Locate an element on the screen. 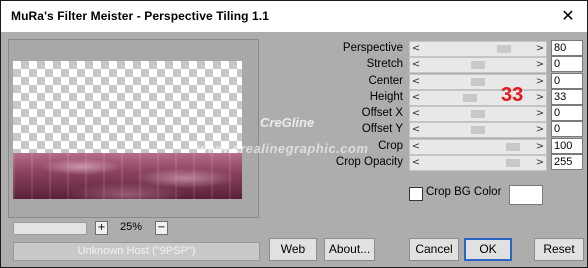 The image size is (588, 268). param-label: Offset X is located at coordinates (382, 113).